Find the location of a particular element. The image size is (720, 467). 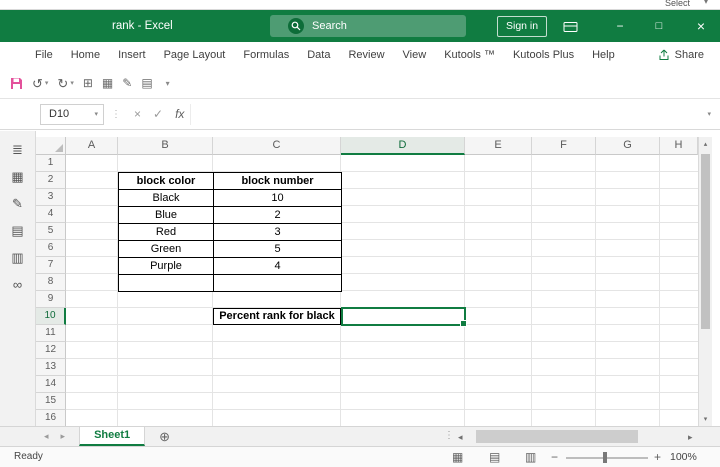

row-header-16: 16 is located at coordinates (51, 418).